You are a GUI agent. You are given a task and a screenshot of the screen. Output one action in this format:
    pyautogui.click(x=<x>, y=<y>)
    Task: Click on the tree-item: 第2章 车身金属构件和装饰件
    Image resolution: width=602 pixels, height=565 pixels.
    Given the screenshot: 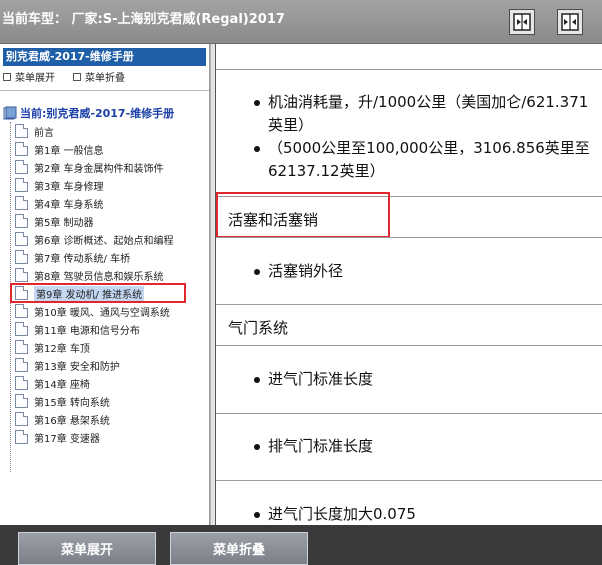 What is the action you would take?
    pyautogui.click(x=89, y=167)
    